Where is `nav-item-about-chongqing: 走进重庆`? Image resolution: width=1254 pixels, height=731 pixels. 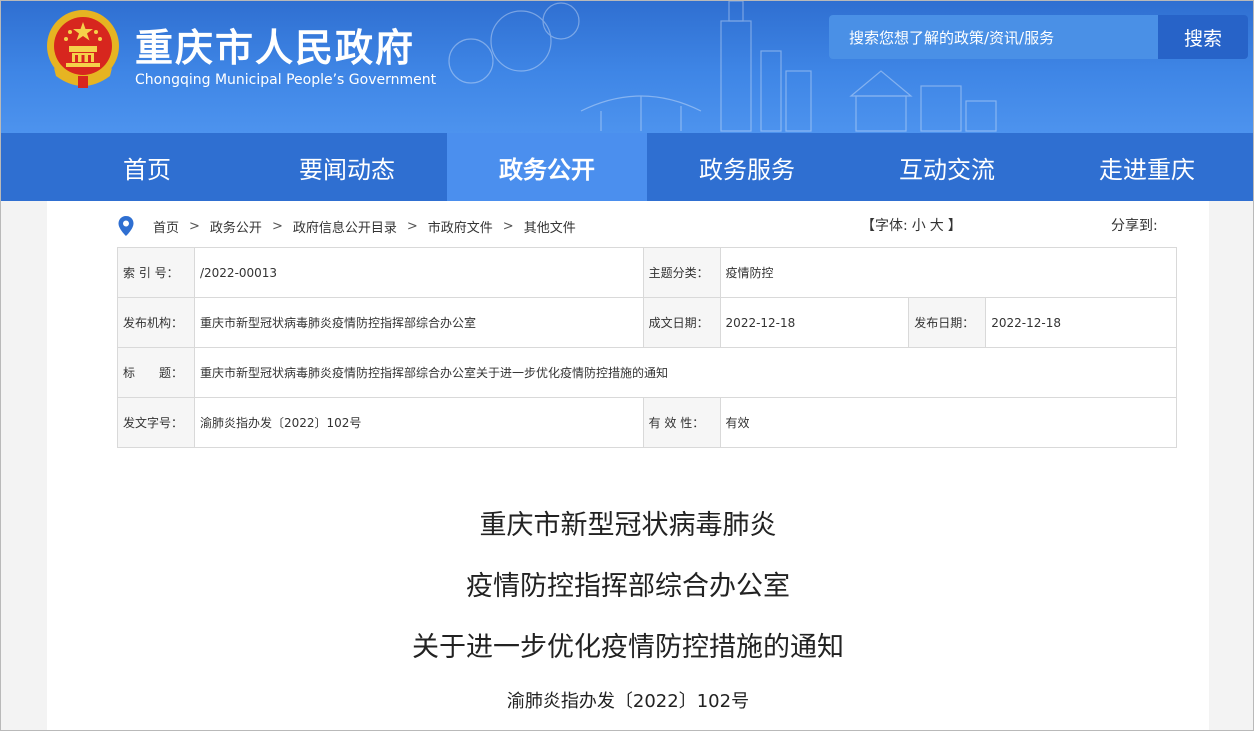
nav-item-about-chongqing: 走进重庆 is located at coordinates (1147, 167).